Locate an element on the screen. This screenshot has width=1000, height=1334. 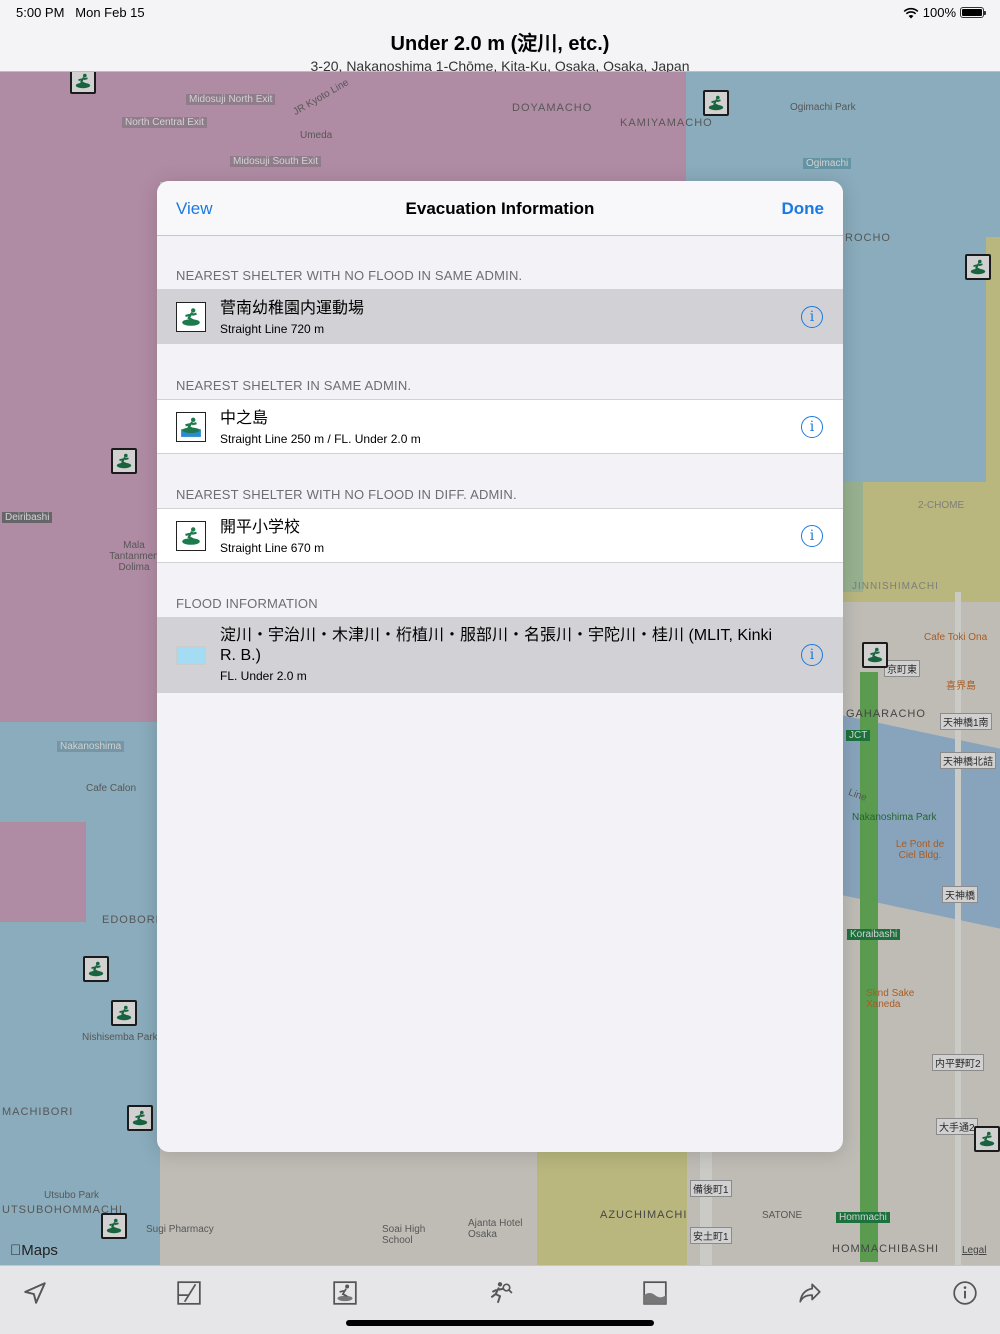
flood-color-swatch is located at coordinates (191, 655).